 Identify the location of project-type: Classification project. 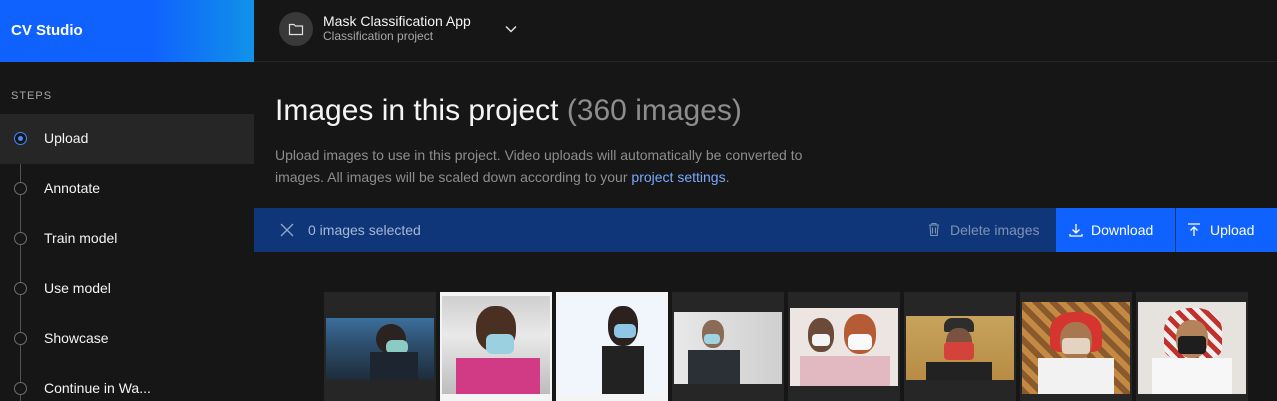
(378, 36).